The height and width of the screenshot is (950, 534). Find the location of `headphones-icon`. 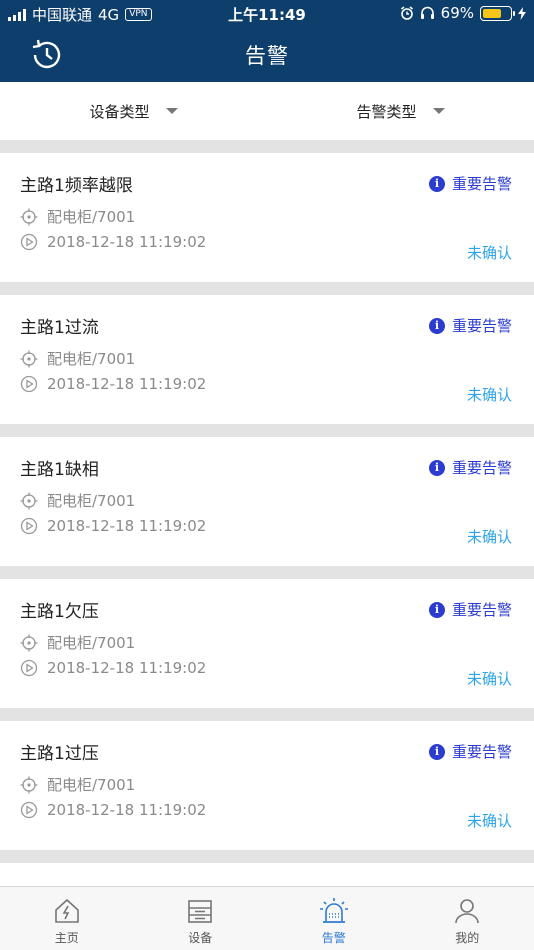

headphones-icon is located at coordinates (427, 12).